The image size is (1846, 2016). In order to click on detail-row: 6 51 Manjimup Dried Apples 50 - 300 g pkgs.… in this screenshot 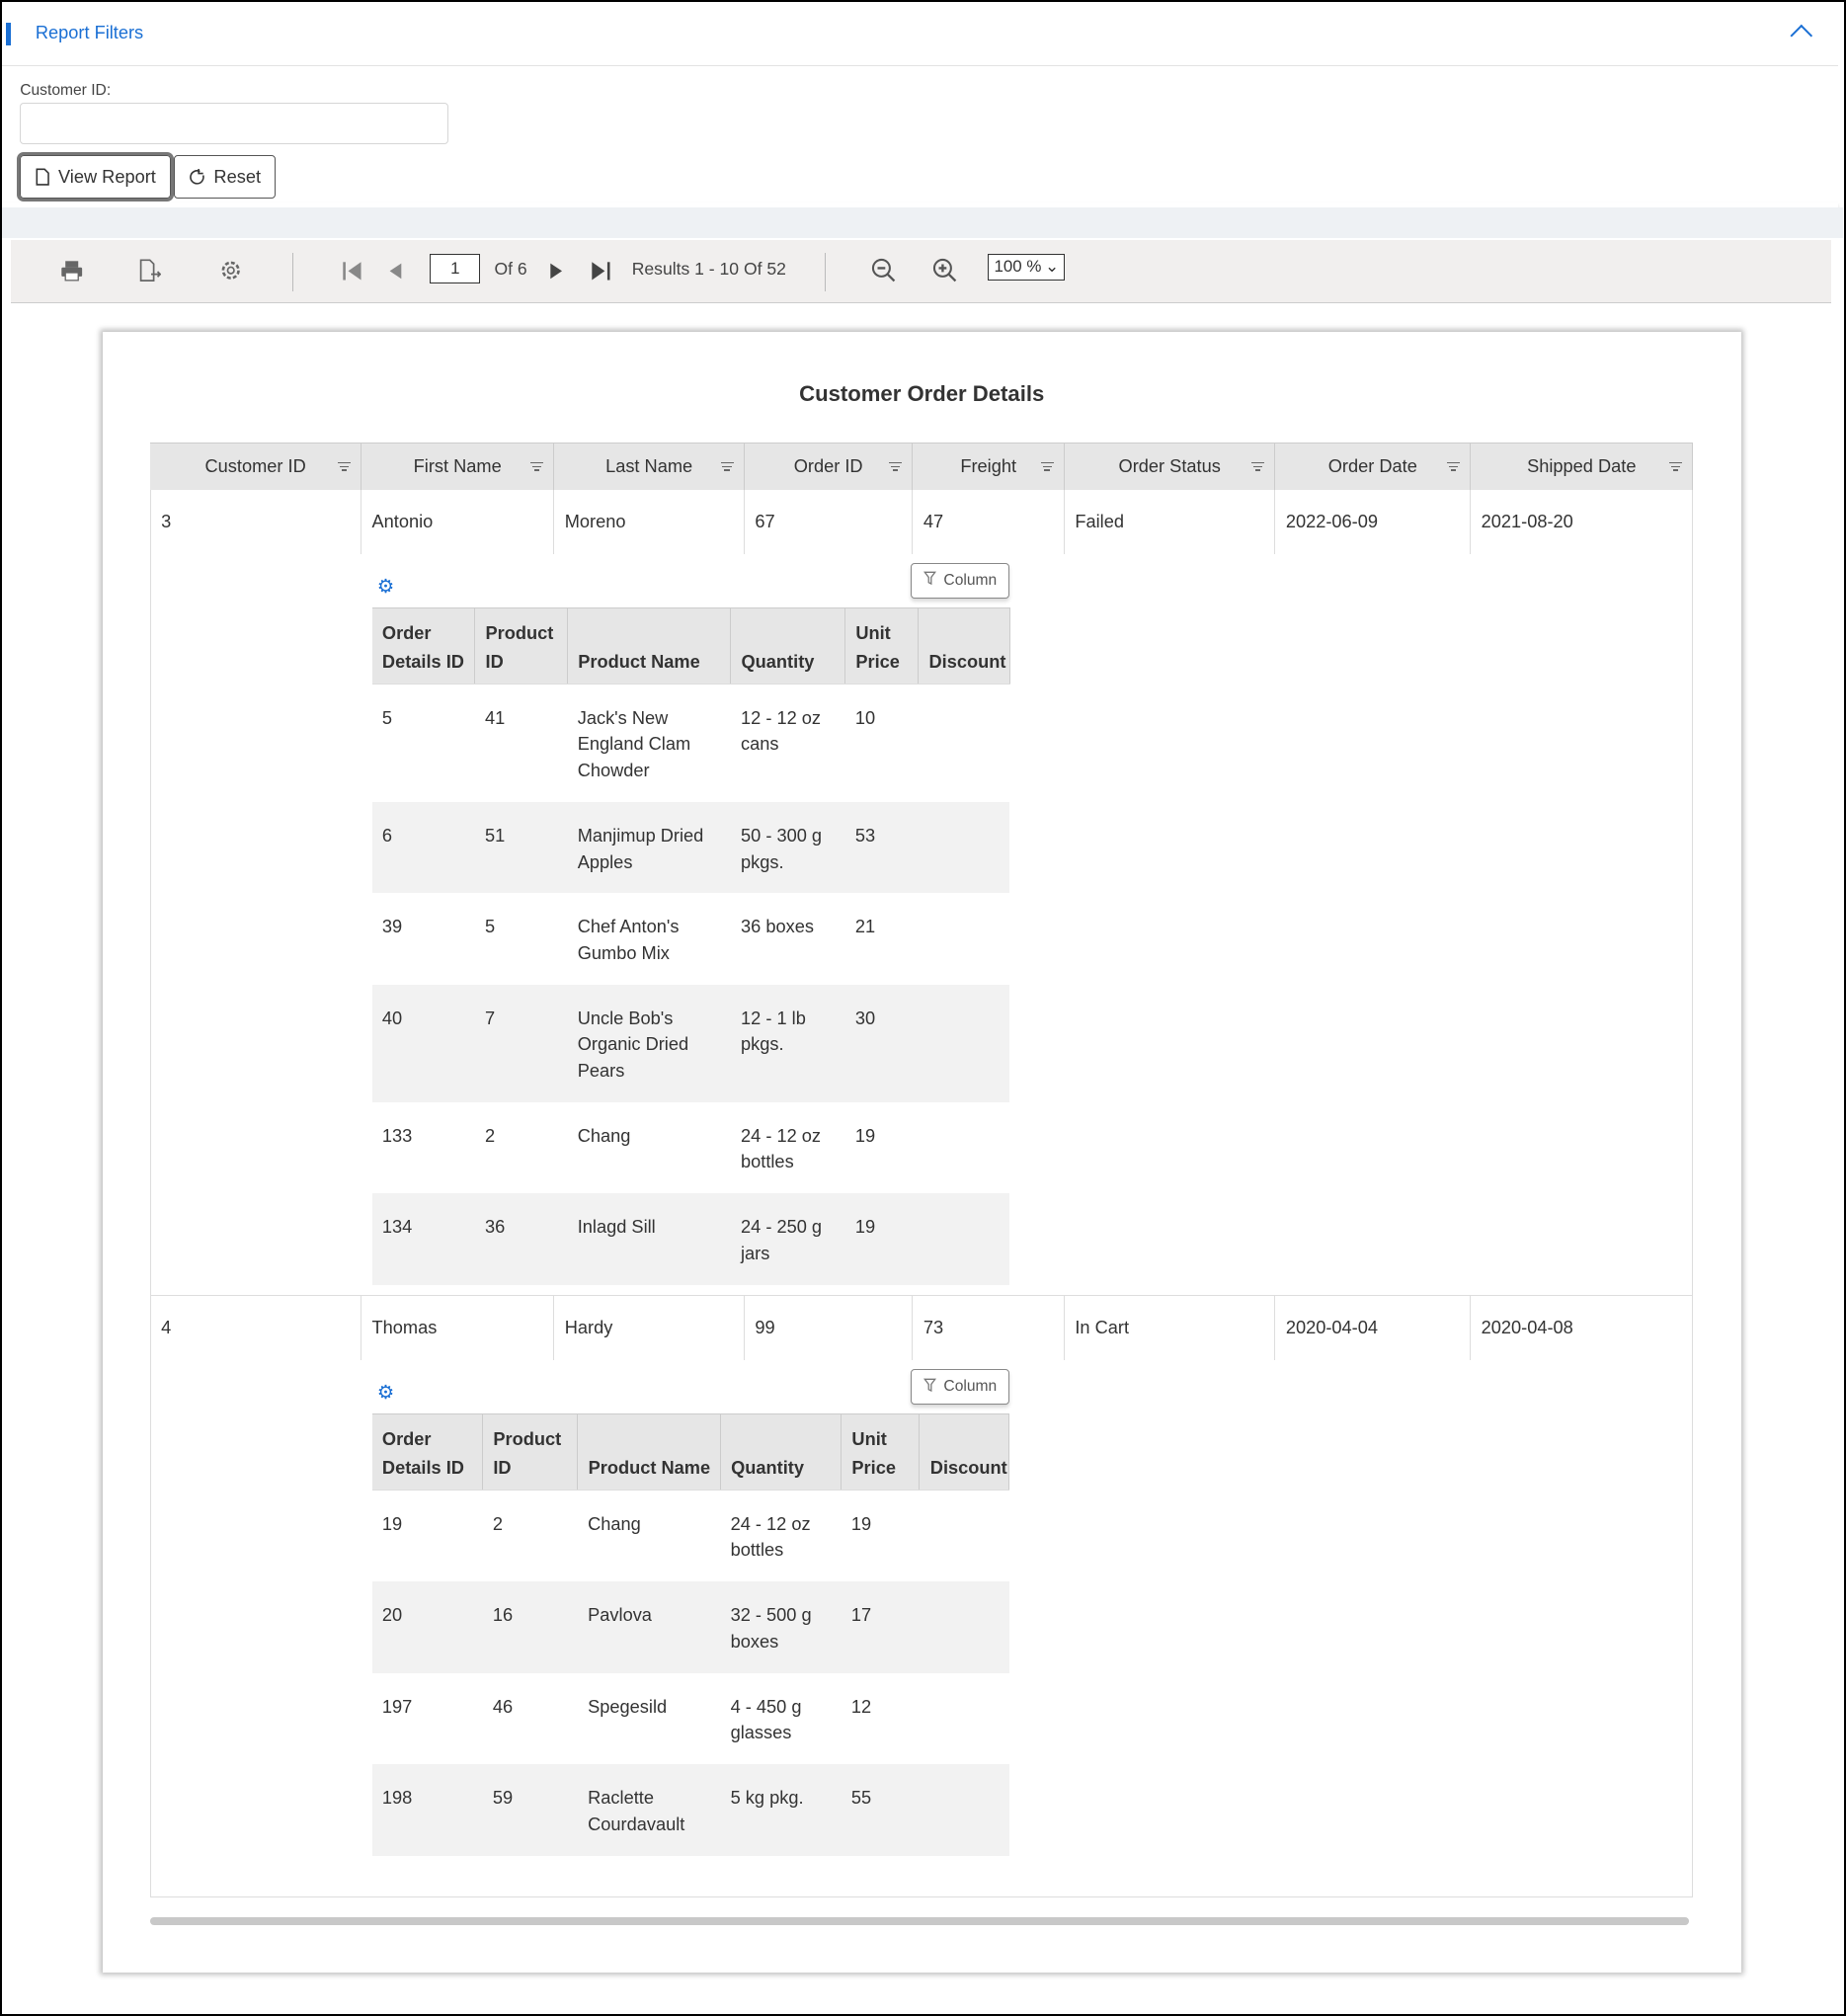, I will do `click(690, 848)`.